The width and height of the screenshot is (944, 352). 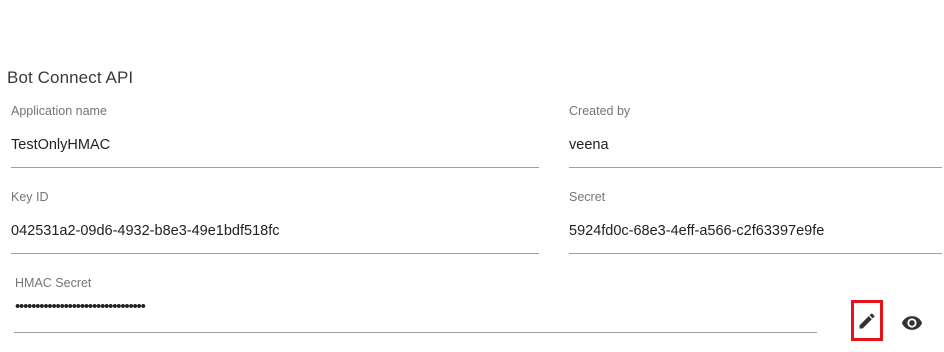 I want to click on application-name-underline, so click(x=275, y=167).